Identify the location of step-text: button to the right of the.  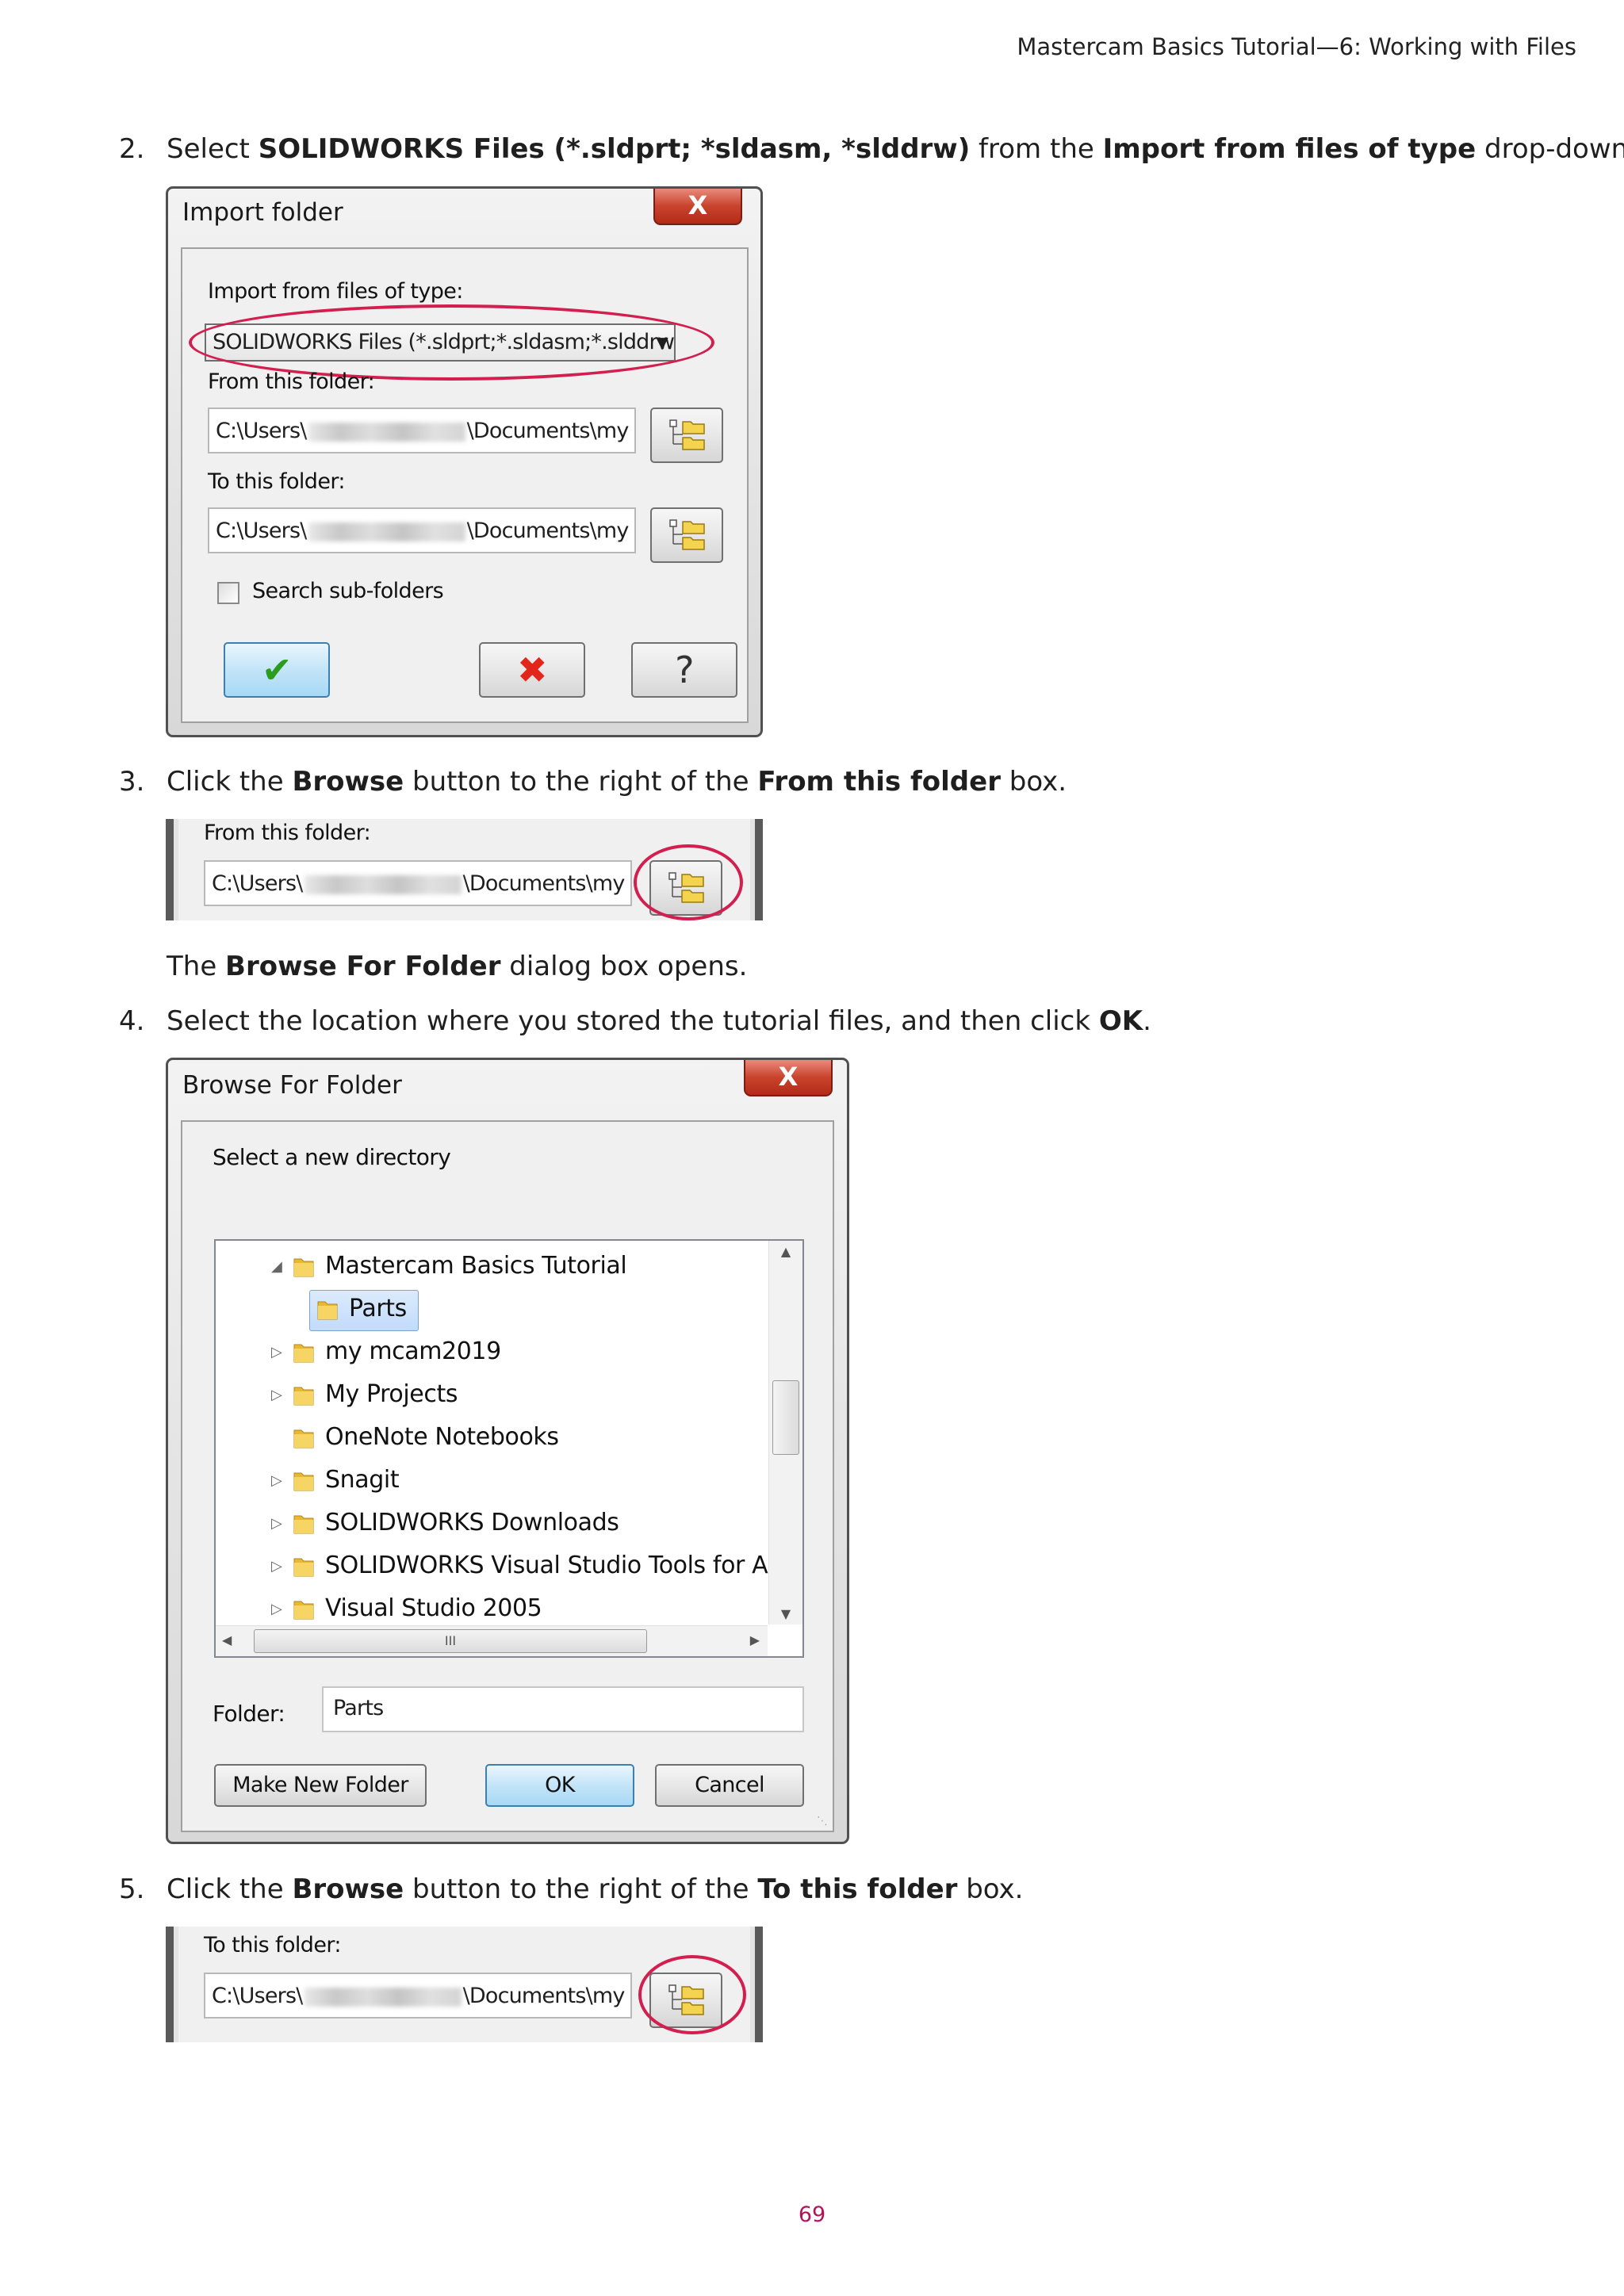
(581, 1889).